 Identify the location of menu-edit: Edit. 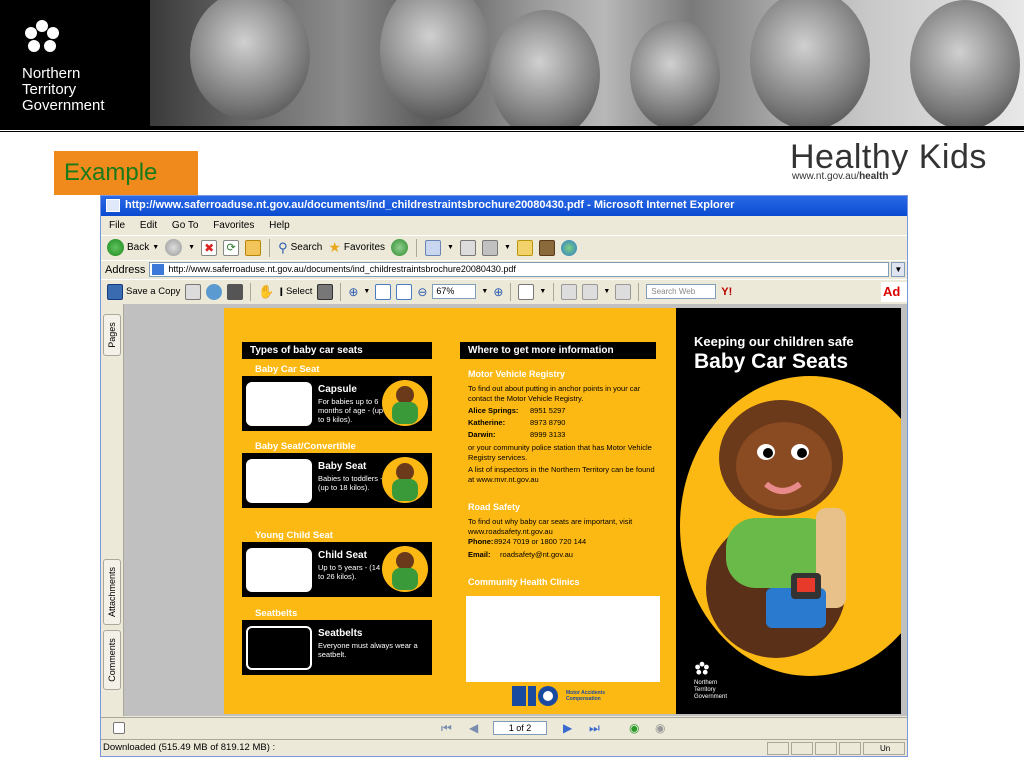
(148, 225).